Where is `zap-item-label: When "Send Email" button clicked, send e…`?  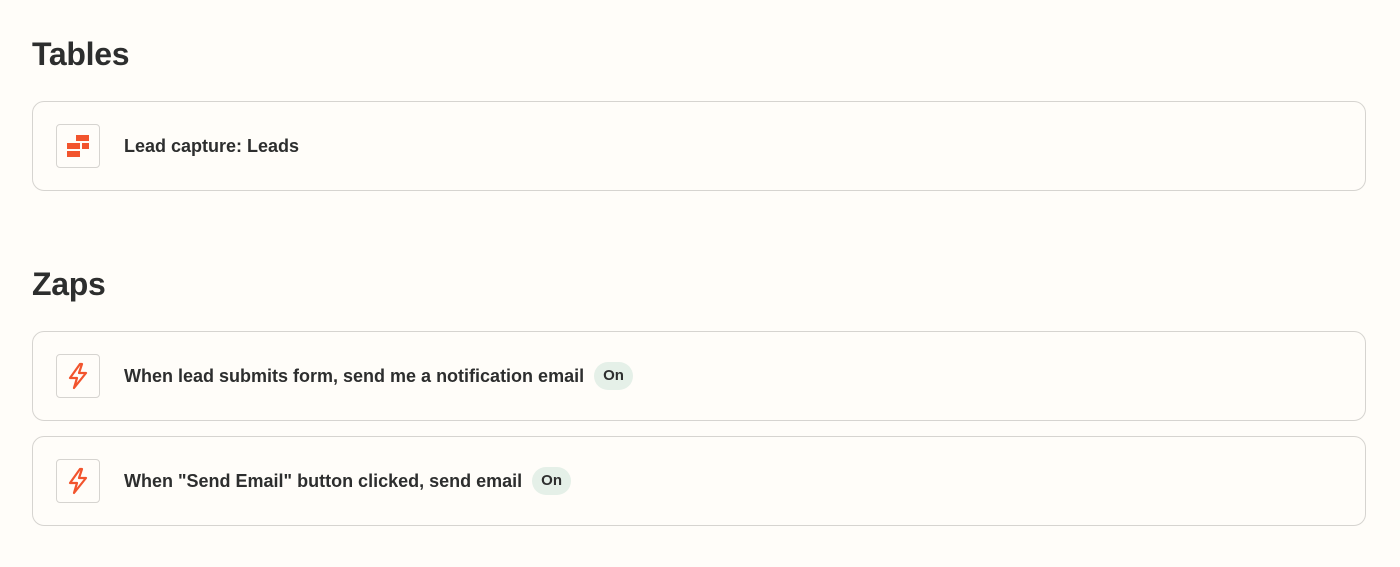
zap-item-label: When "Send Email" button clicked, send e… is located at coordinates (347, 481).